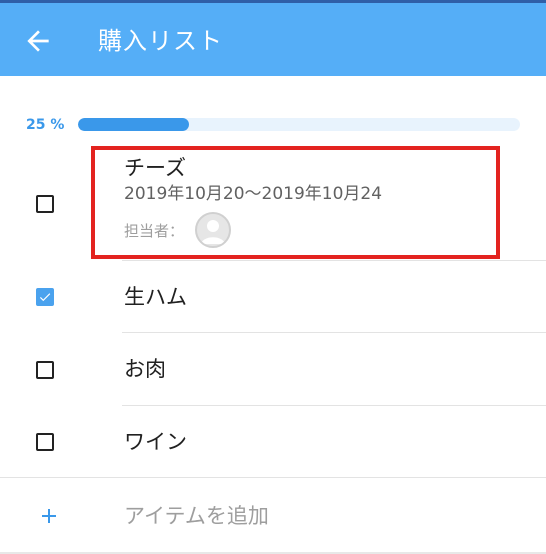 Image resolution: width=546 pixels, height=554 pixels. I want to click on list-item-wine: ワイン, so click(273, 442).